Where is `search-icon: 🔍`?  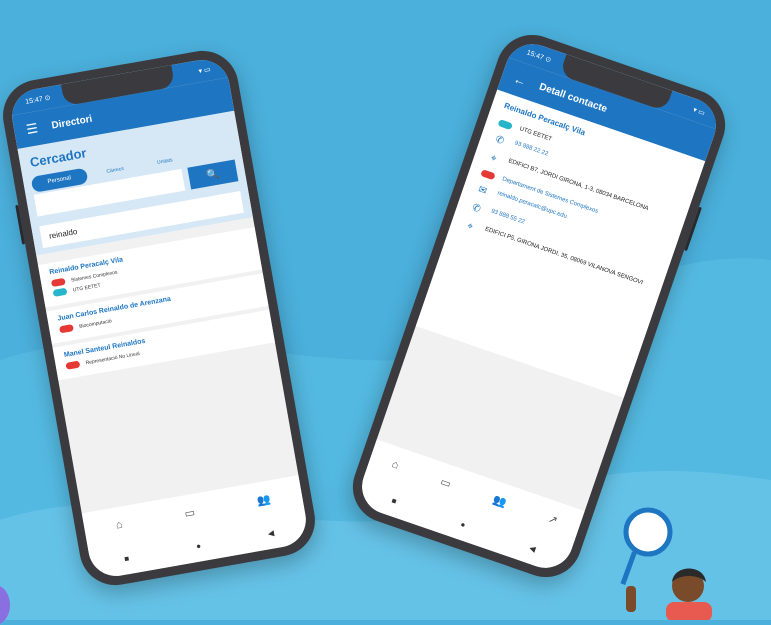
search-icon: 🔍 is located at coordinates (212, 174).